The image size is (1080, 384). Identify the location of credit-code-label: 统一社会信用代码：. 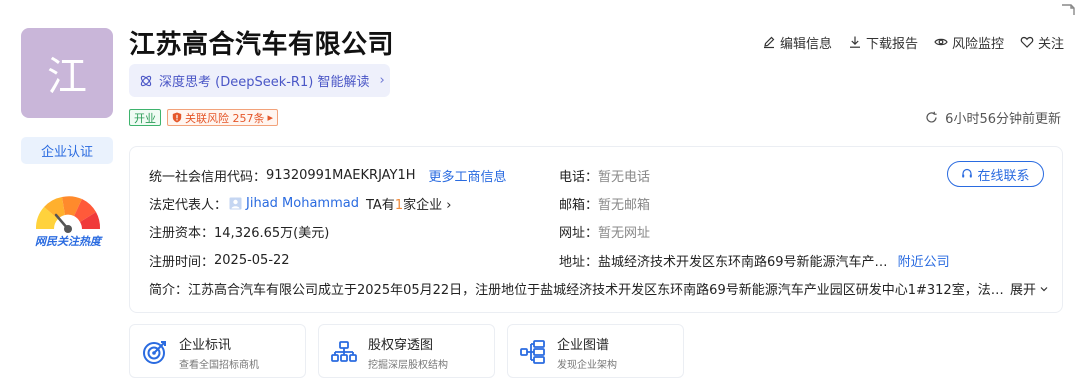
(208, 177).